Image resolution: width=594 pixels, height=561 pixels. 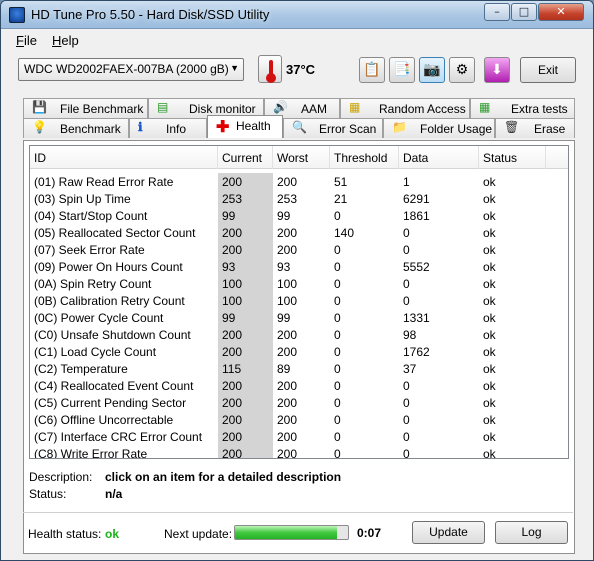 What do you see at coordinates (299, 351) in the screenshot?
I see `table-row: (C1) Load Cycle Count 200 200 0 1762 ok` at bounding box center [299, 351].